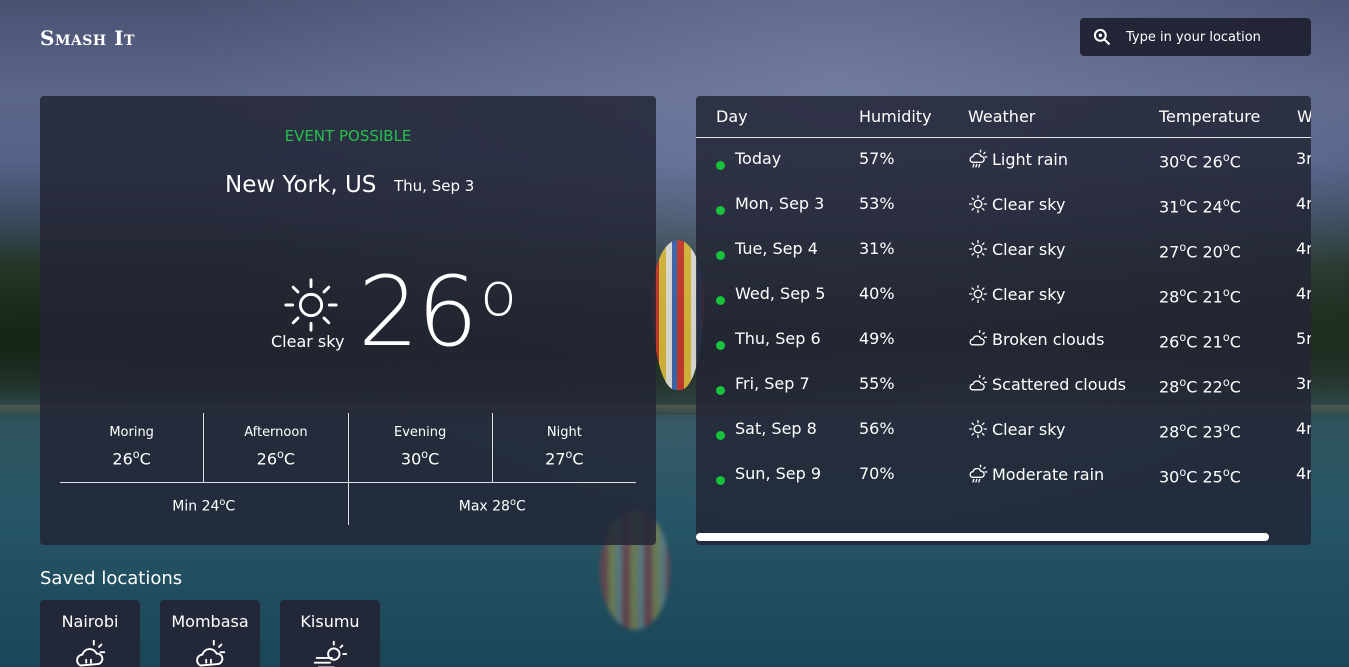 Image resolution: width=1349 pixels, height=667 pixels. What do you see at coordinates (308, 341) in the screenshot?
I see `current-condition: Clear sky` at bounding box center [308, 341].